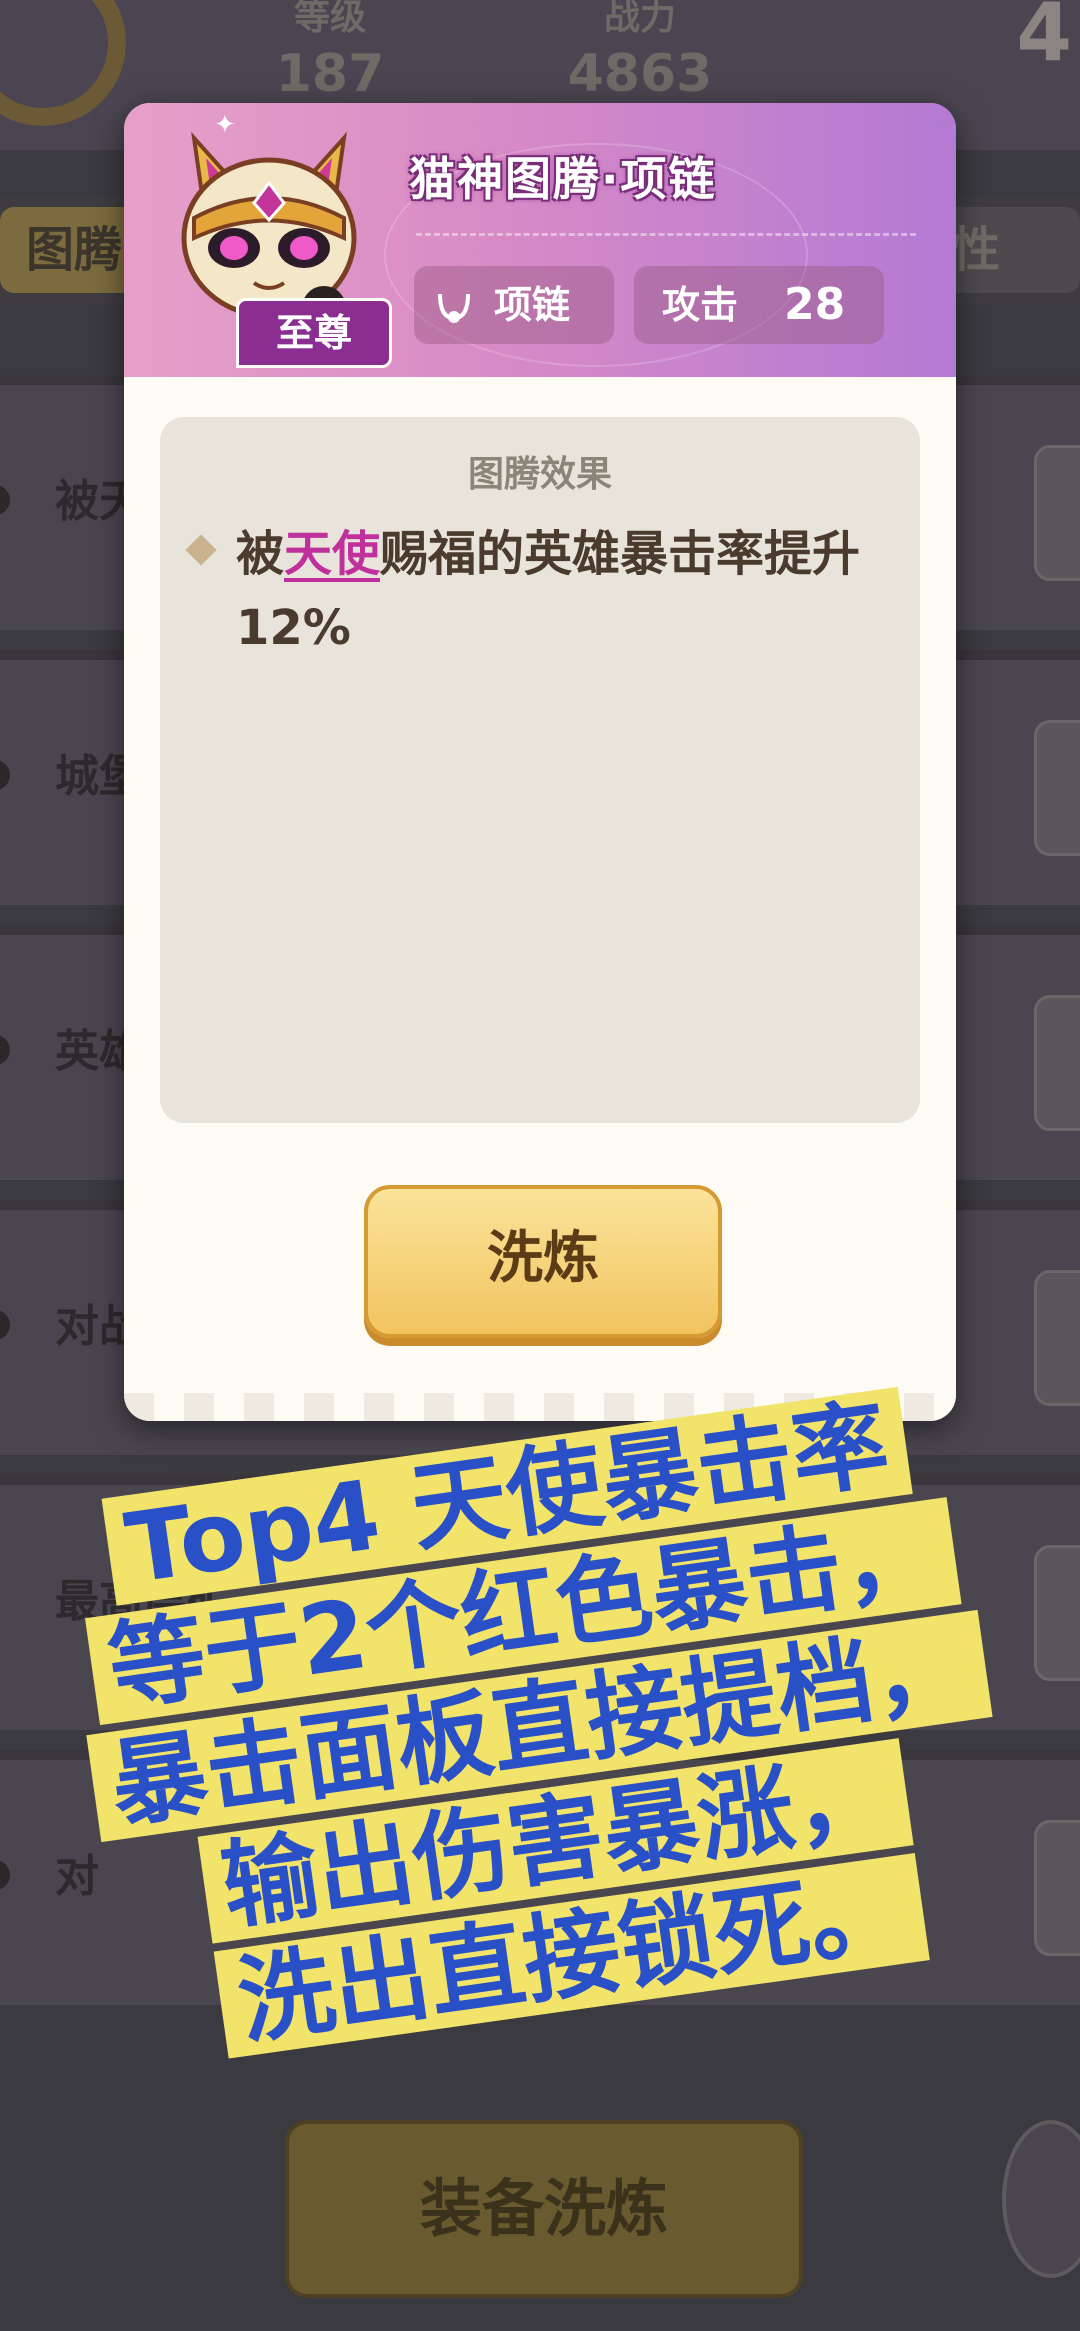  Describe the element at coordinates (539, 474) in the screenshot. I see `effect-title: 图腾效果` at that location.